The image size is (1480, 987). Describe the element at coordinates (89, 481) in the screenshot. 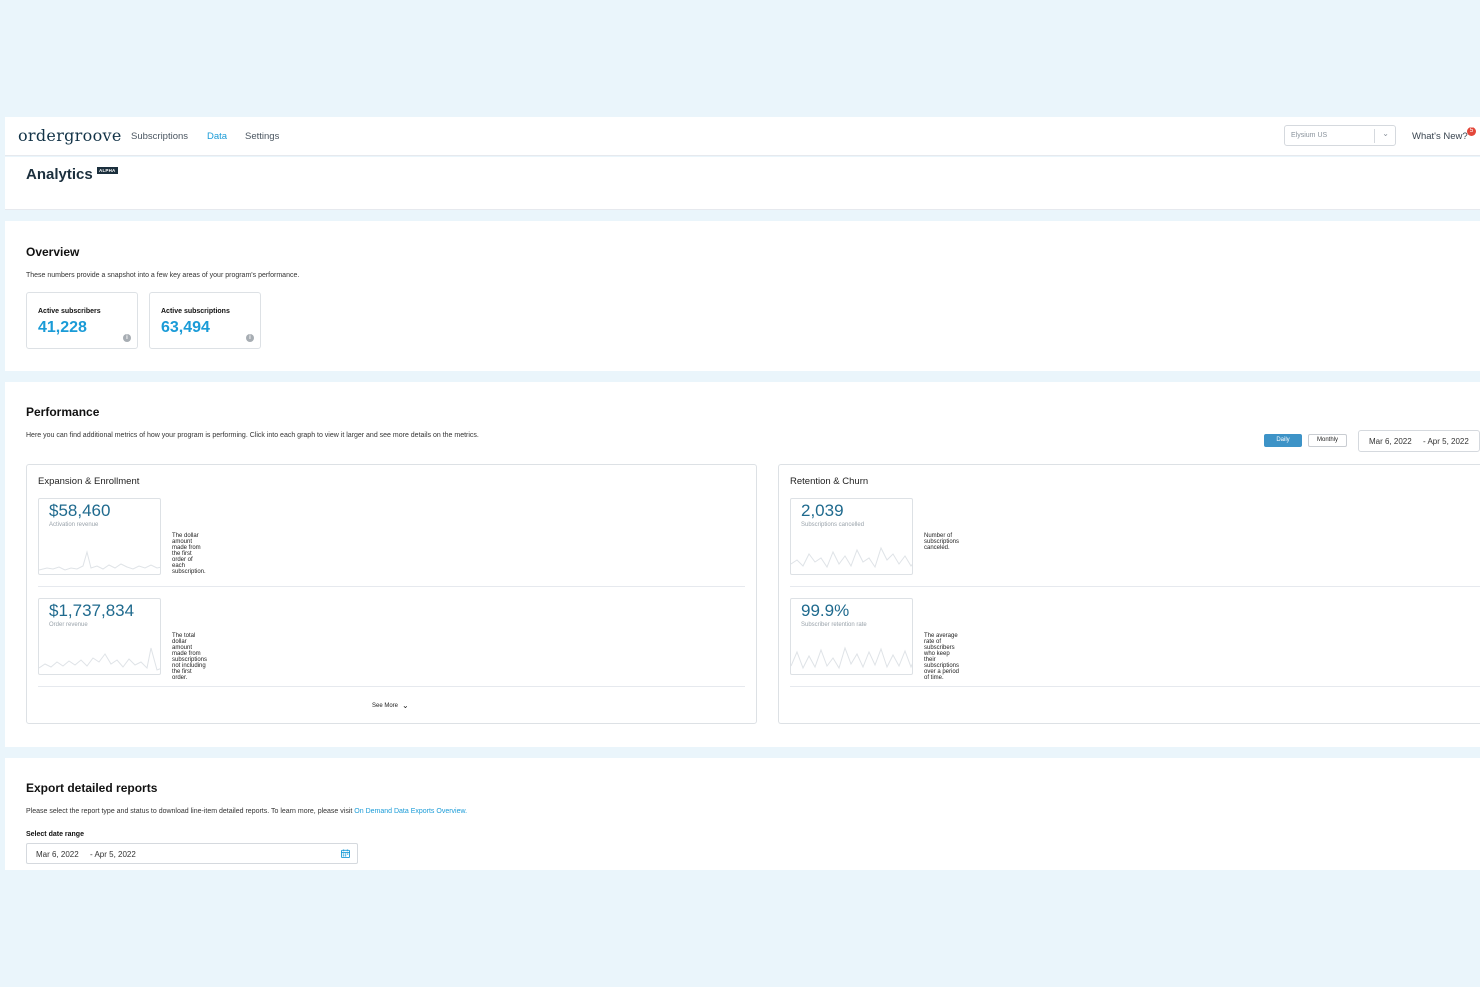

I see `group-title: Expansion & Enrollment` at that location.